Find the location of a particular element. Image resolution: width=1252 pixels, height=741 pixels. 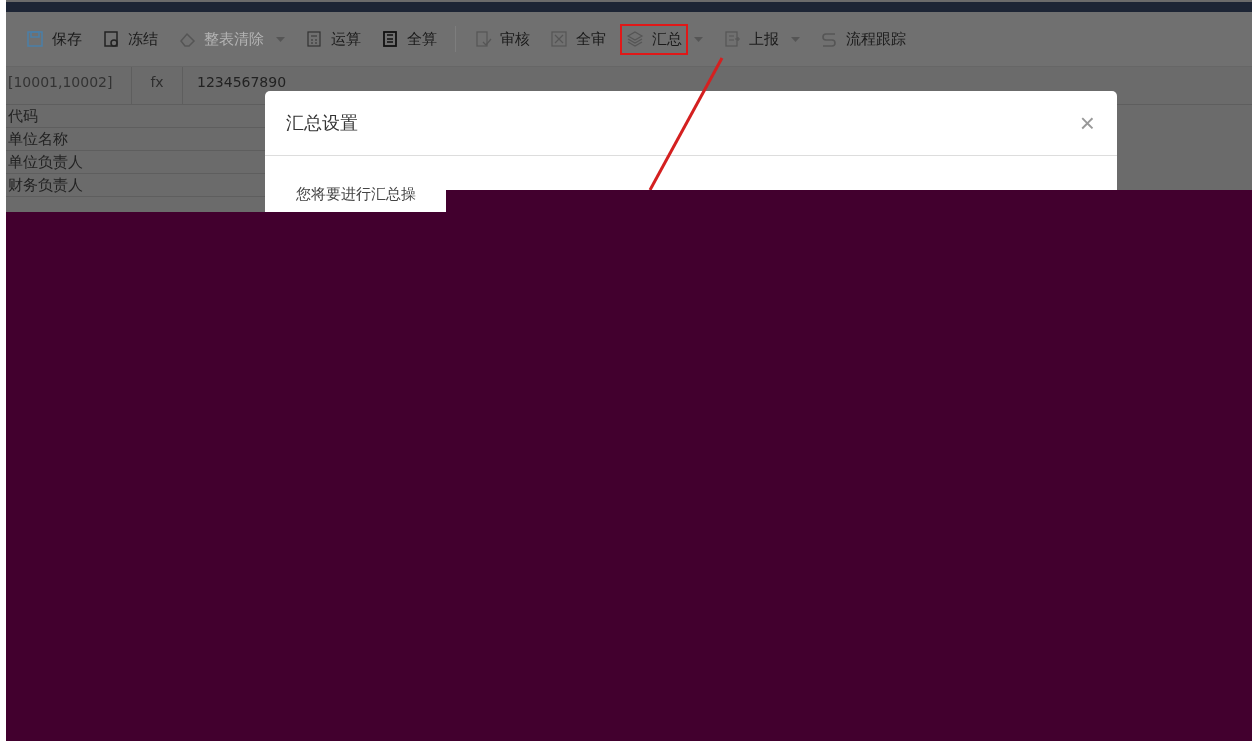

row-label: 单位负责人 is located at coordinates (45, 162).